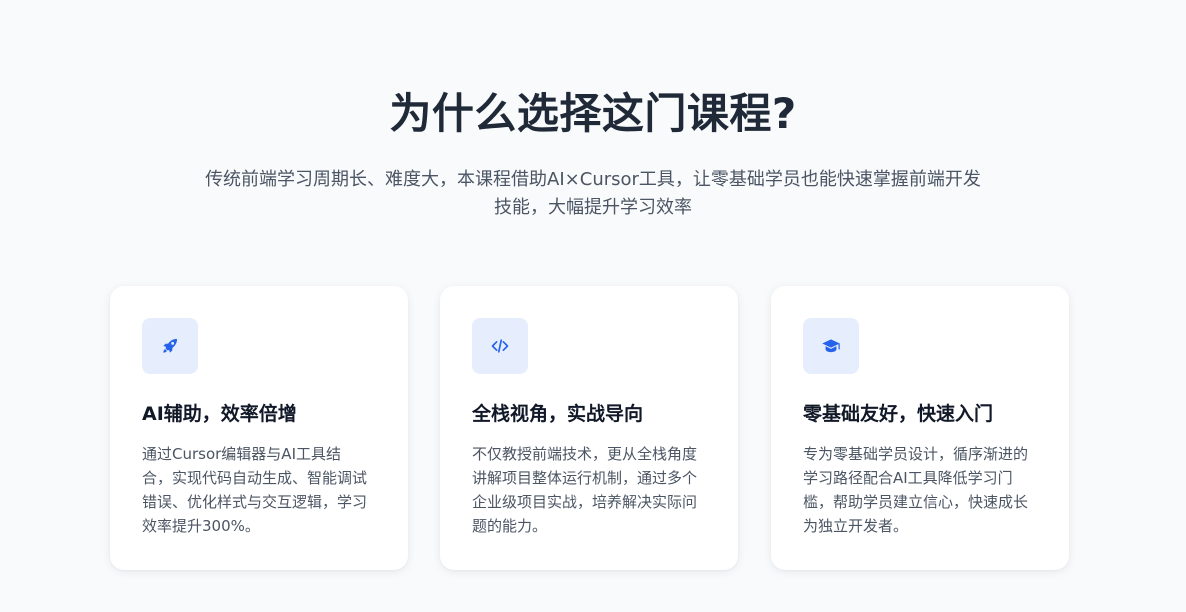  I want to click on section-title: 为什么选择这门课程?, so click(593, 113).